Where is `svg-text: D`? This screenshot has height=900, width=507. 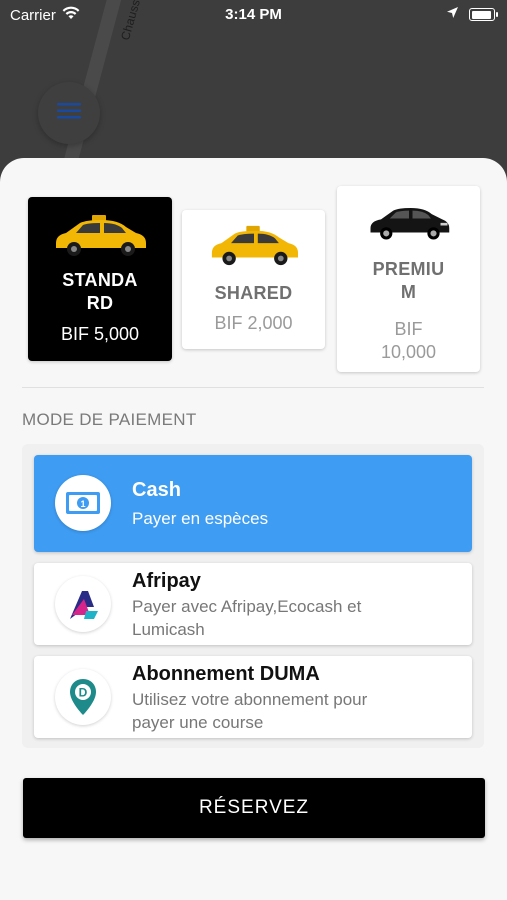
svg-text: D is located at coordinates (83, 693).